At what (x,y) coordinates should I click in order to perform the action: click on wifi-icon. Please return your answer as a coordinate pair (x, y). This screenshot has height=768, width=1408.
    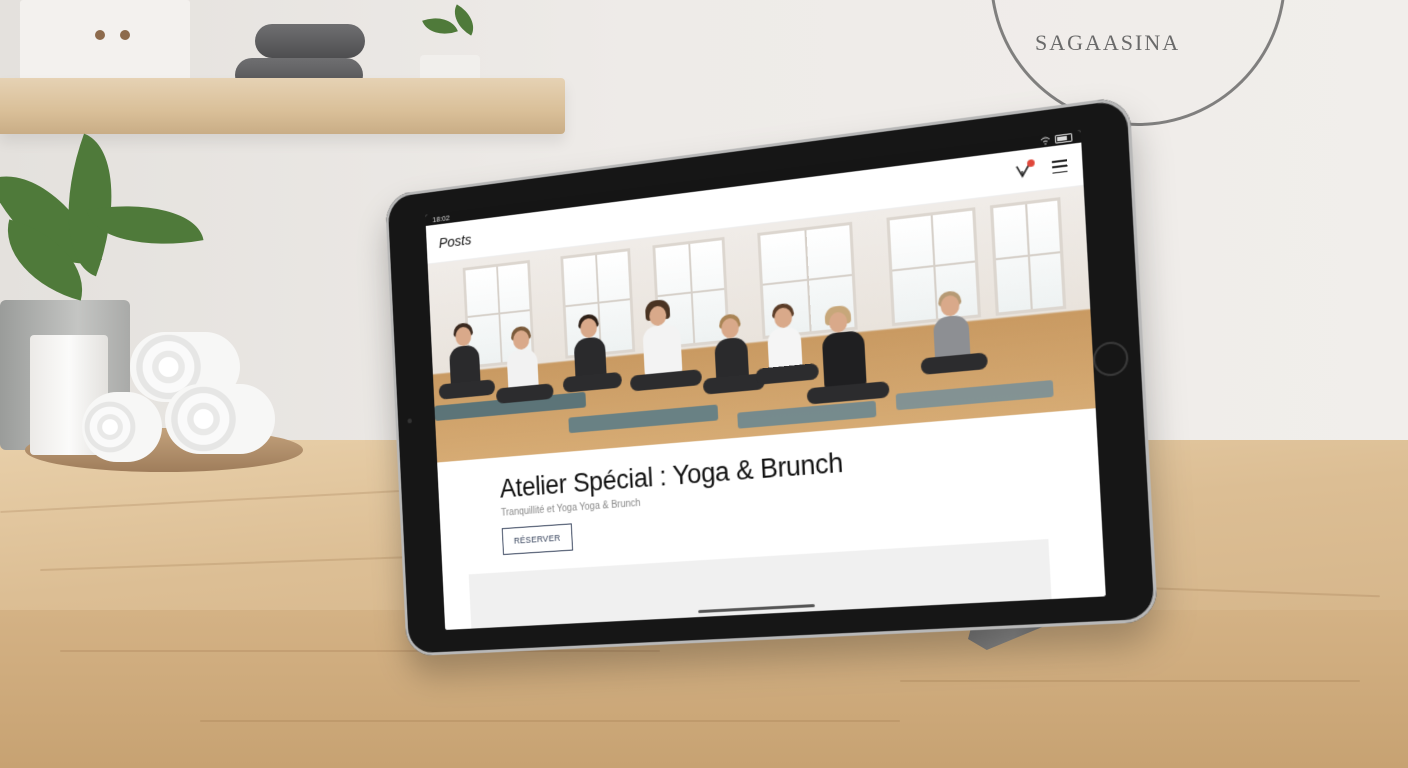
    Looking at the image, I should click on (1045, 141).